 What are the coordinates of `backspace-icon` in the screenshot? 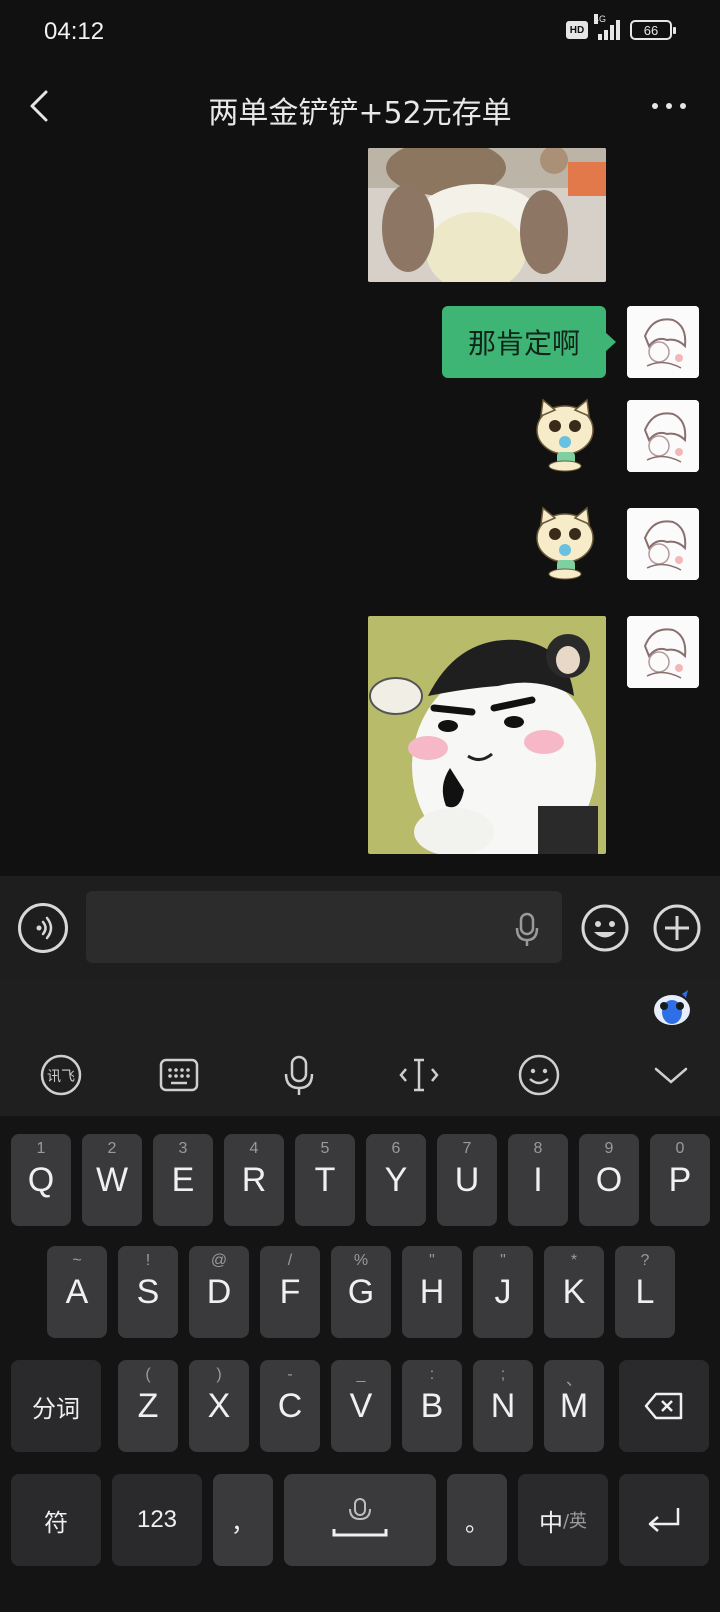 It's located at (663, 1406).